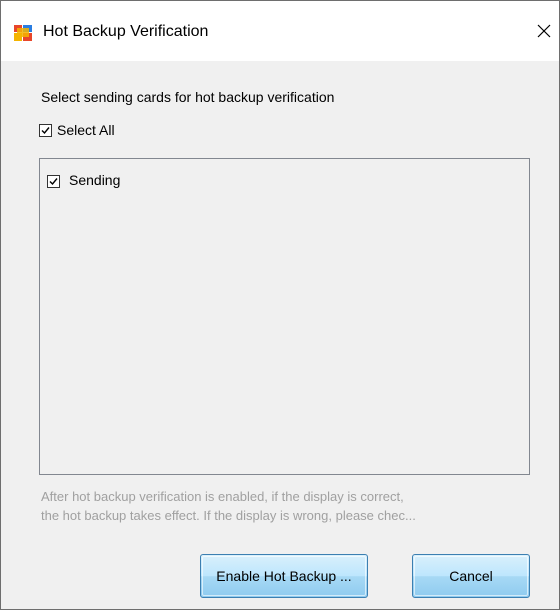  I want to click on close-icon, so click(544, 33).